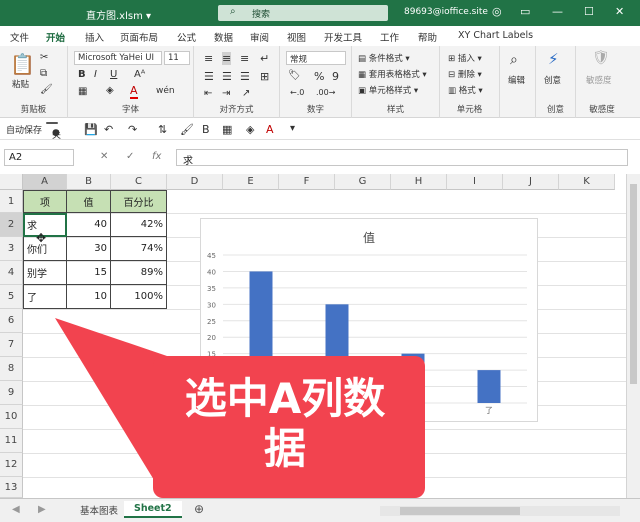 This screenshot has width=640, height=522. Describe the element at coordinates (177, 58) in the screenshot. I see `font-size-select: 11` at that location.